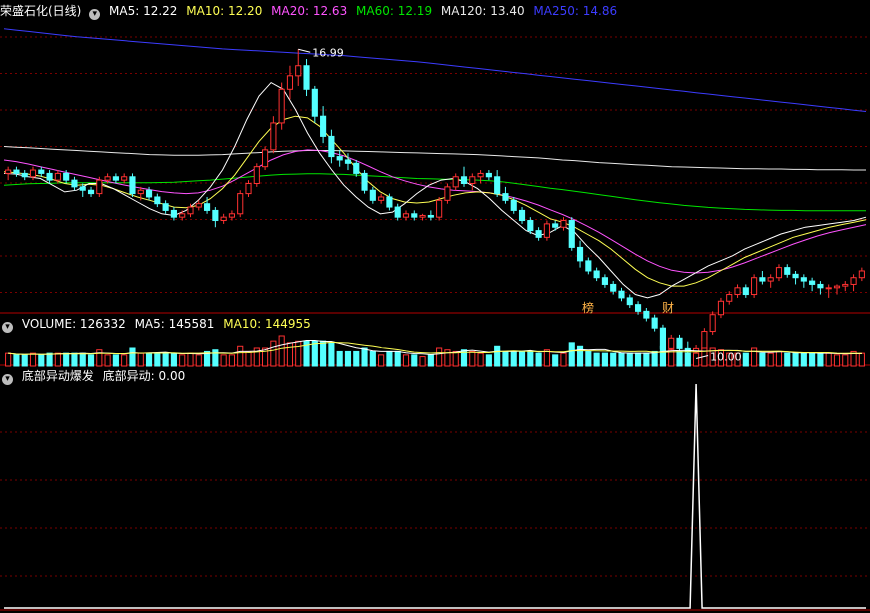 This screenshot has height=613, width=870. Describe the element at coordinates (304, 50) in the screenshot. I see `high-pointer` at that location.